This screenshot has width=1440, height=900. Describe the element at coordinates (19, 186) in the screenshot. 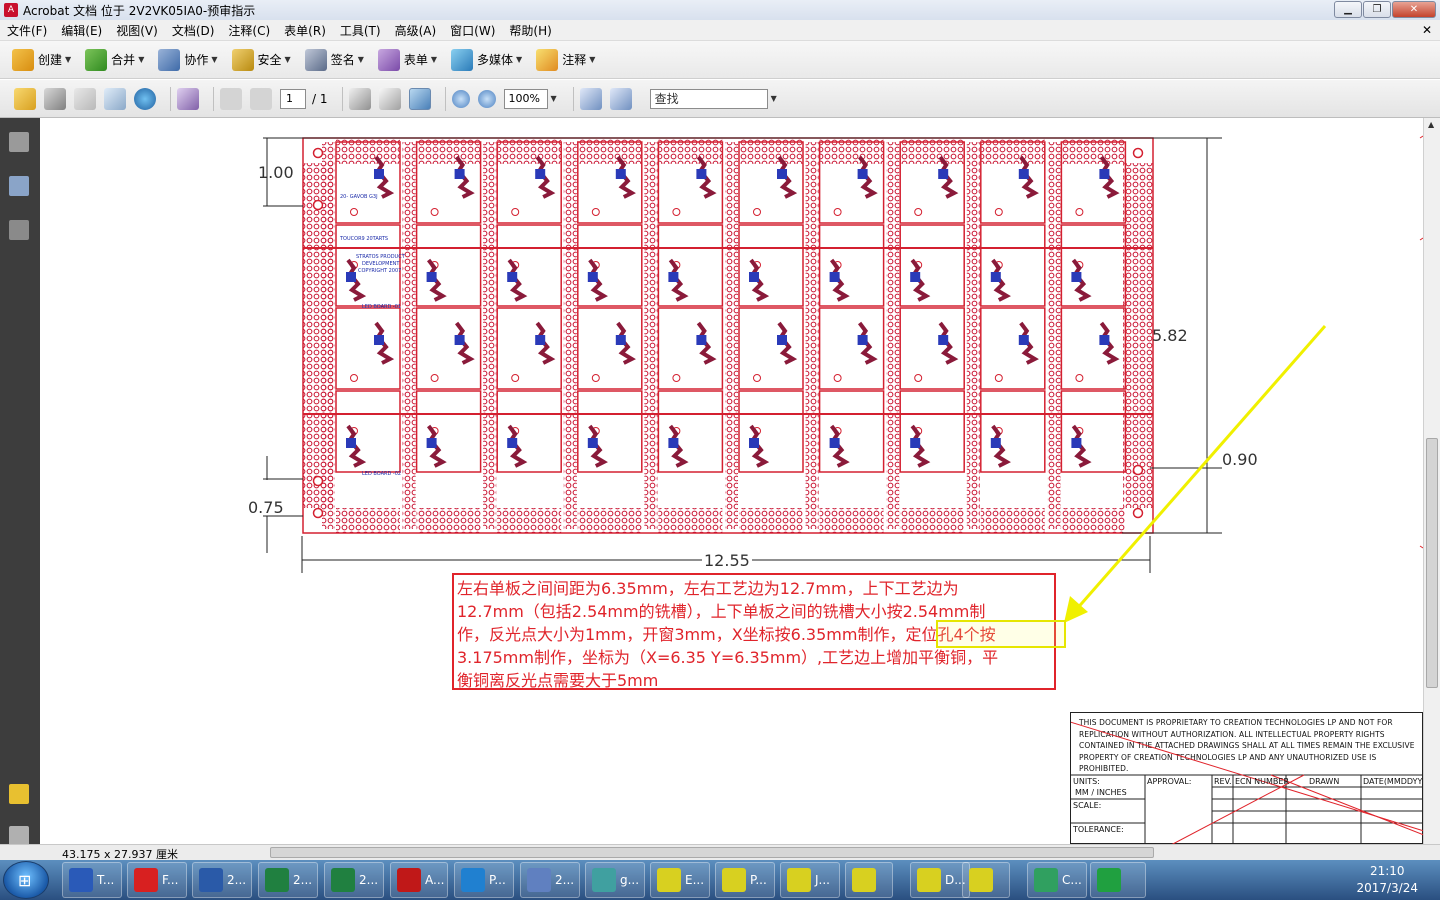

I see `bookmarks-icon` at that location.